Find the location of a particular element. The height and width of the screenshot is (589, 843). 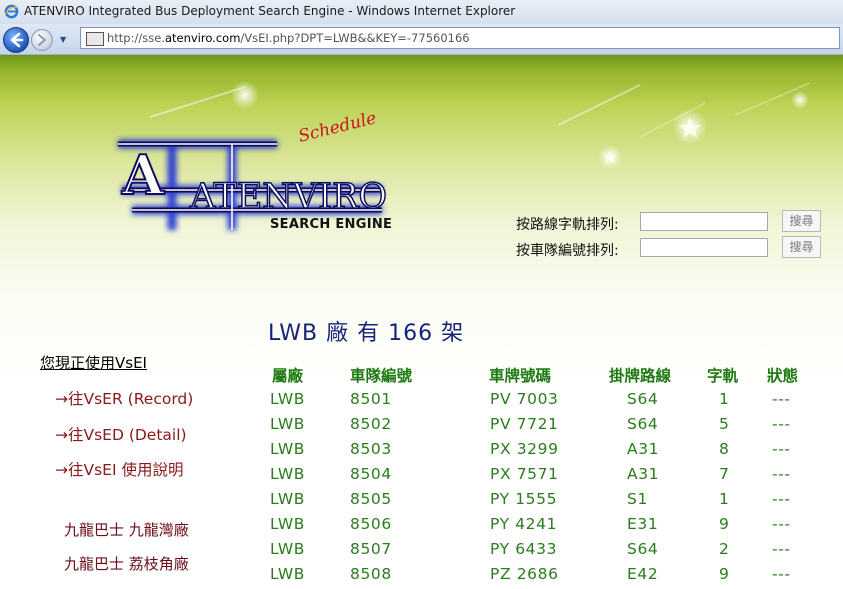

cell-fleet-no: 8503 is located at coordinates (371, 449).